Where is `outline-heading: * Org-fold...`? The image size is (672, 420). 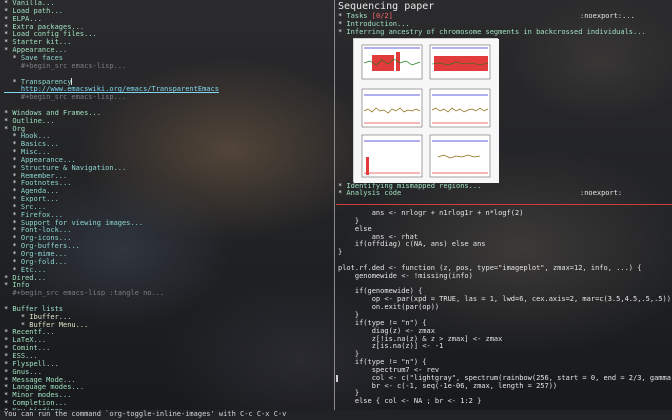
outline-heading: * Org-fold... is located at coordinates (167, 262).